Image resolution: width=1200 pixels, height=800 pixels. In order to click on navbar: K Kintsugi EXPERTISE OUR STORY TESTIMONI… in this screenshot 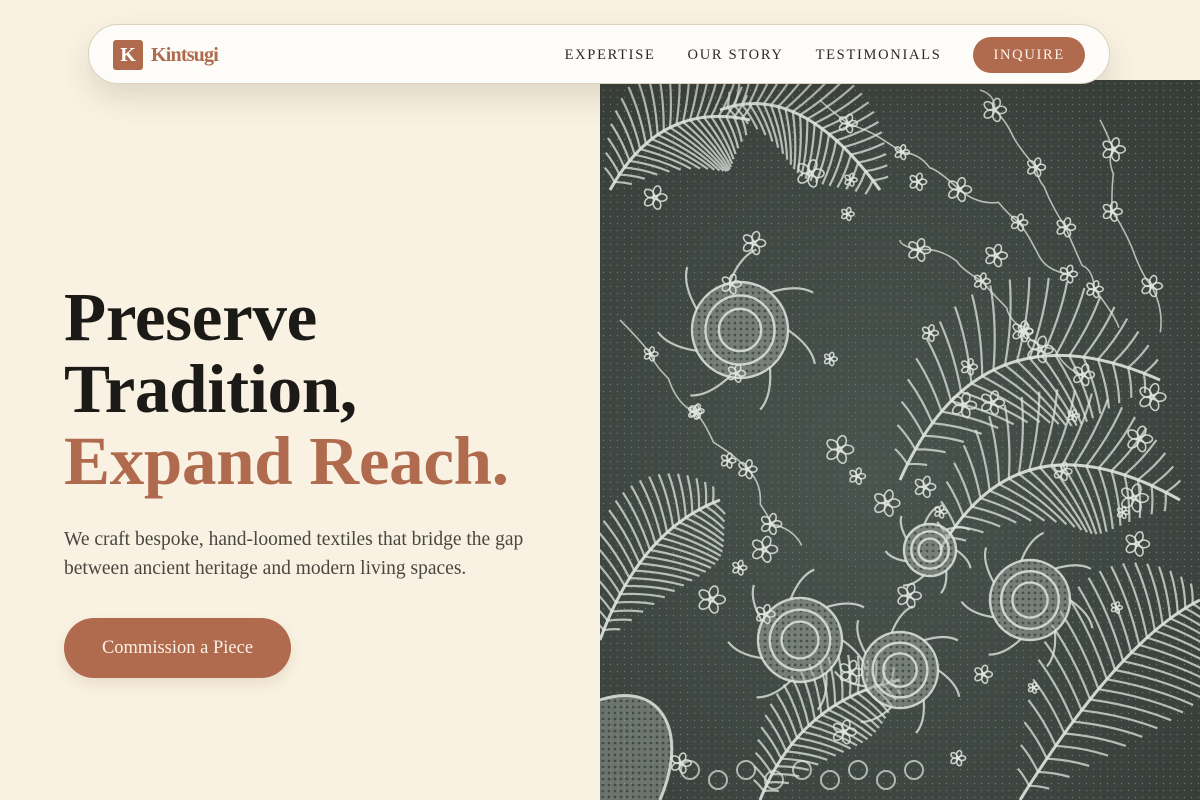, I will do `click(599, 54)`.